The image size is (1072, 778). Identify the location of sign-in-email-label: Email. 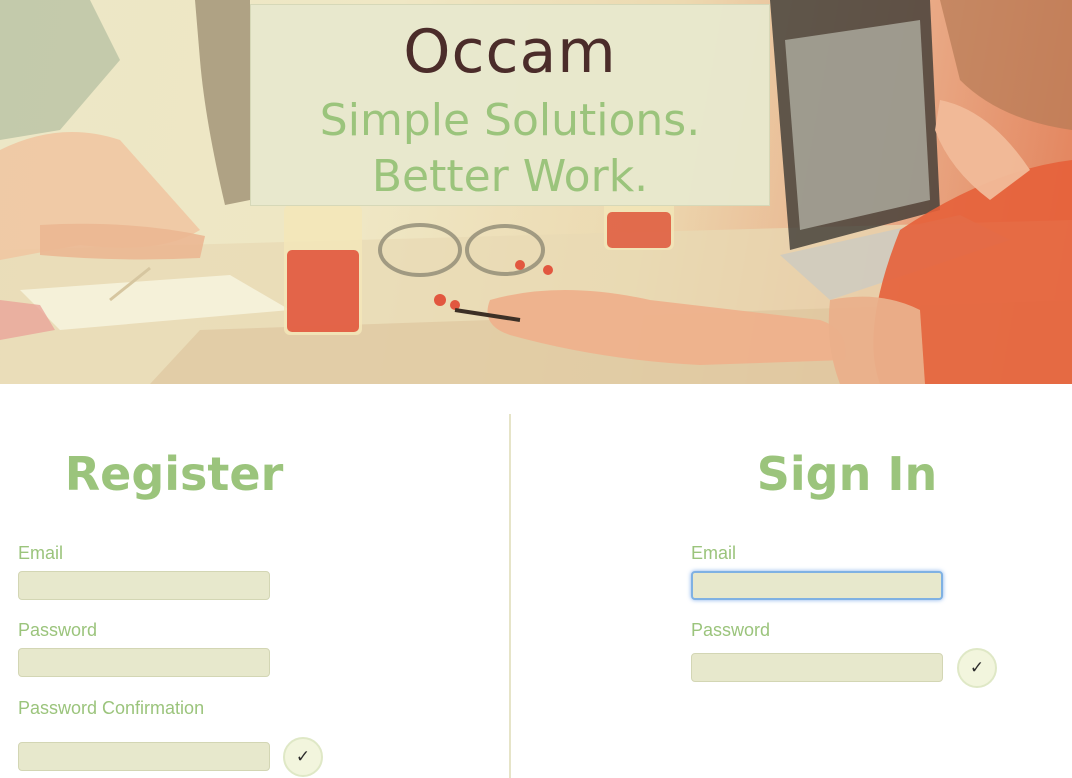
(714, 553).